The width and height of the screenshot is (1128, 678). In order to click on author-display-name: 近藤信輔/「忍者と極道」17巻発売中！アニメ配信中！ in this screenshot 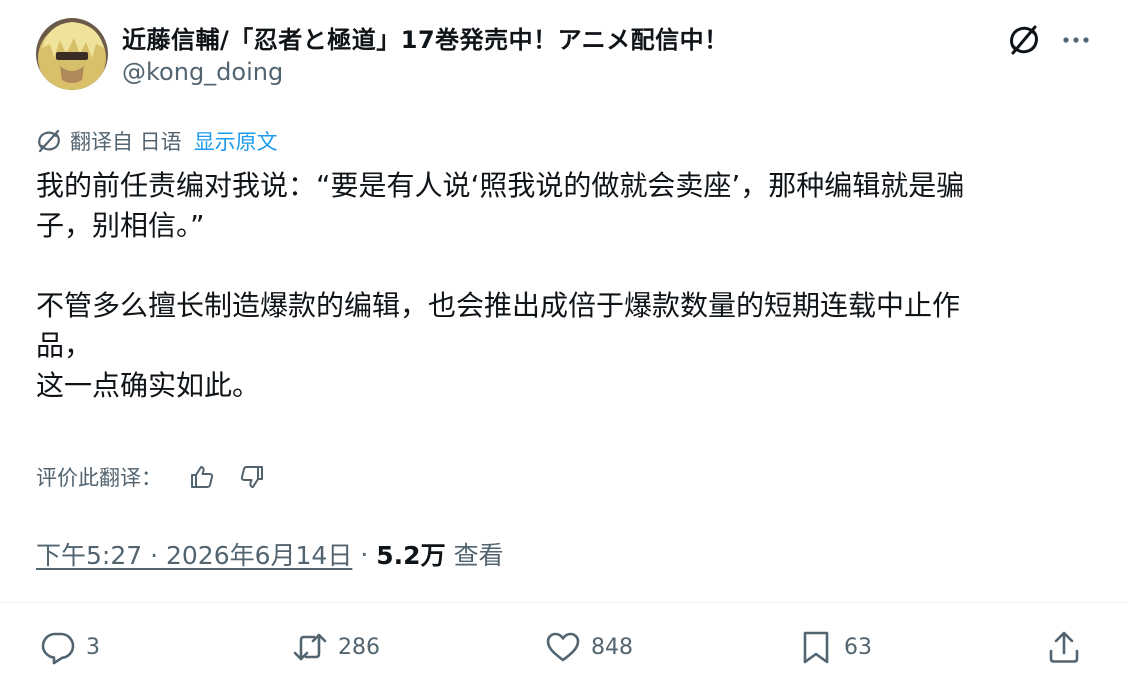, I will do `click(425, 37)`.